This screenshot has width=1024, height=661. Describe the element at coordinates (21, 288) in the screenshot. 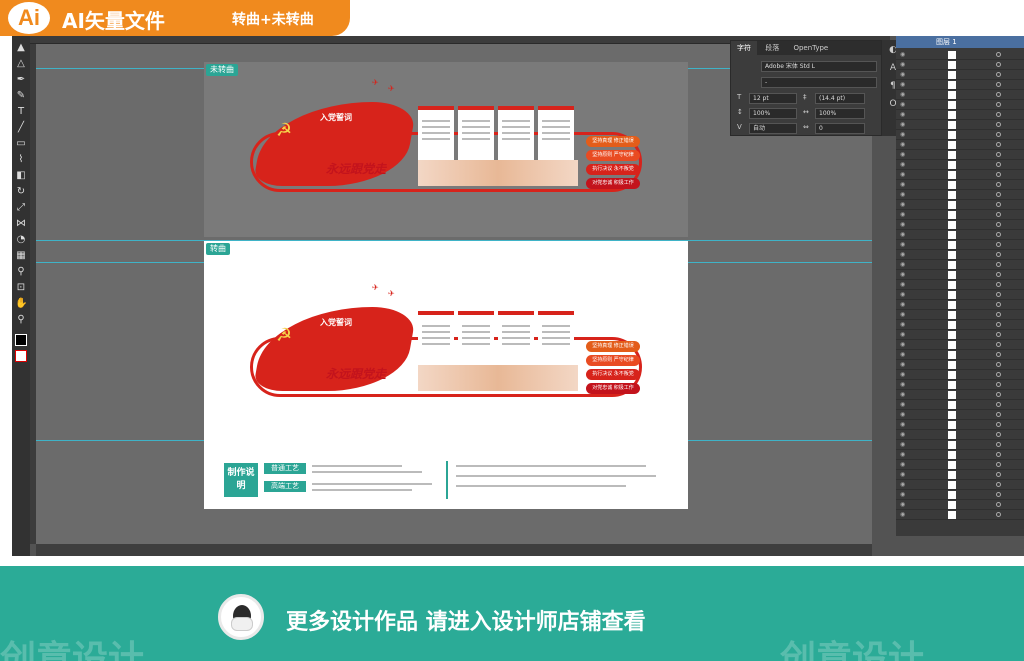

I see `artboard-icon: ⊡` at that location.